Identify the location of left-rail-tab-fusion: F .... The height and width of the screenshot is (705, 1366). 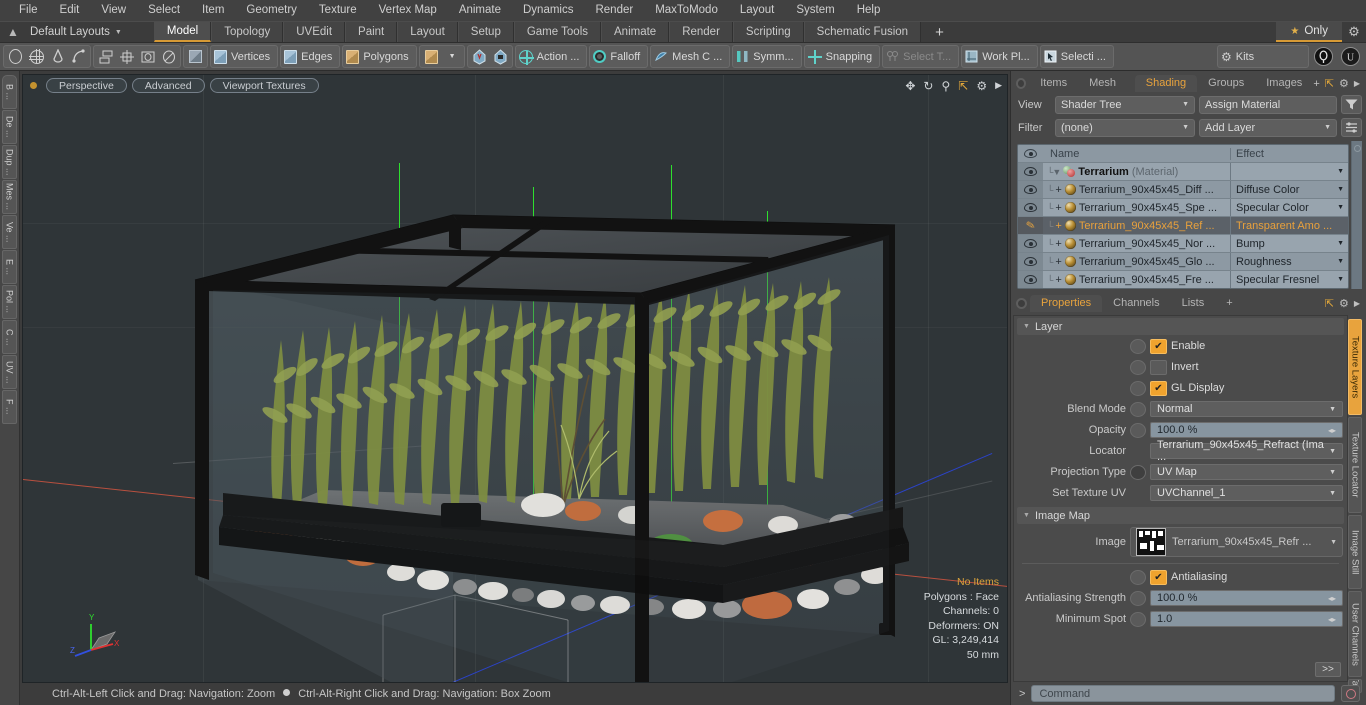
(9, 407).